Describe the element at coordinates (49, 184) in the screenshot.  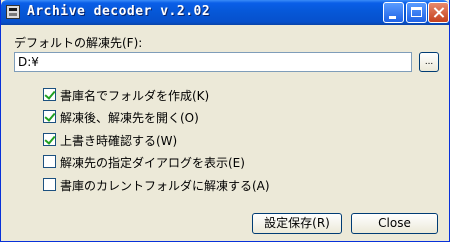
I see `extract-to-current-folder-checkbox` at that location.